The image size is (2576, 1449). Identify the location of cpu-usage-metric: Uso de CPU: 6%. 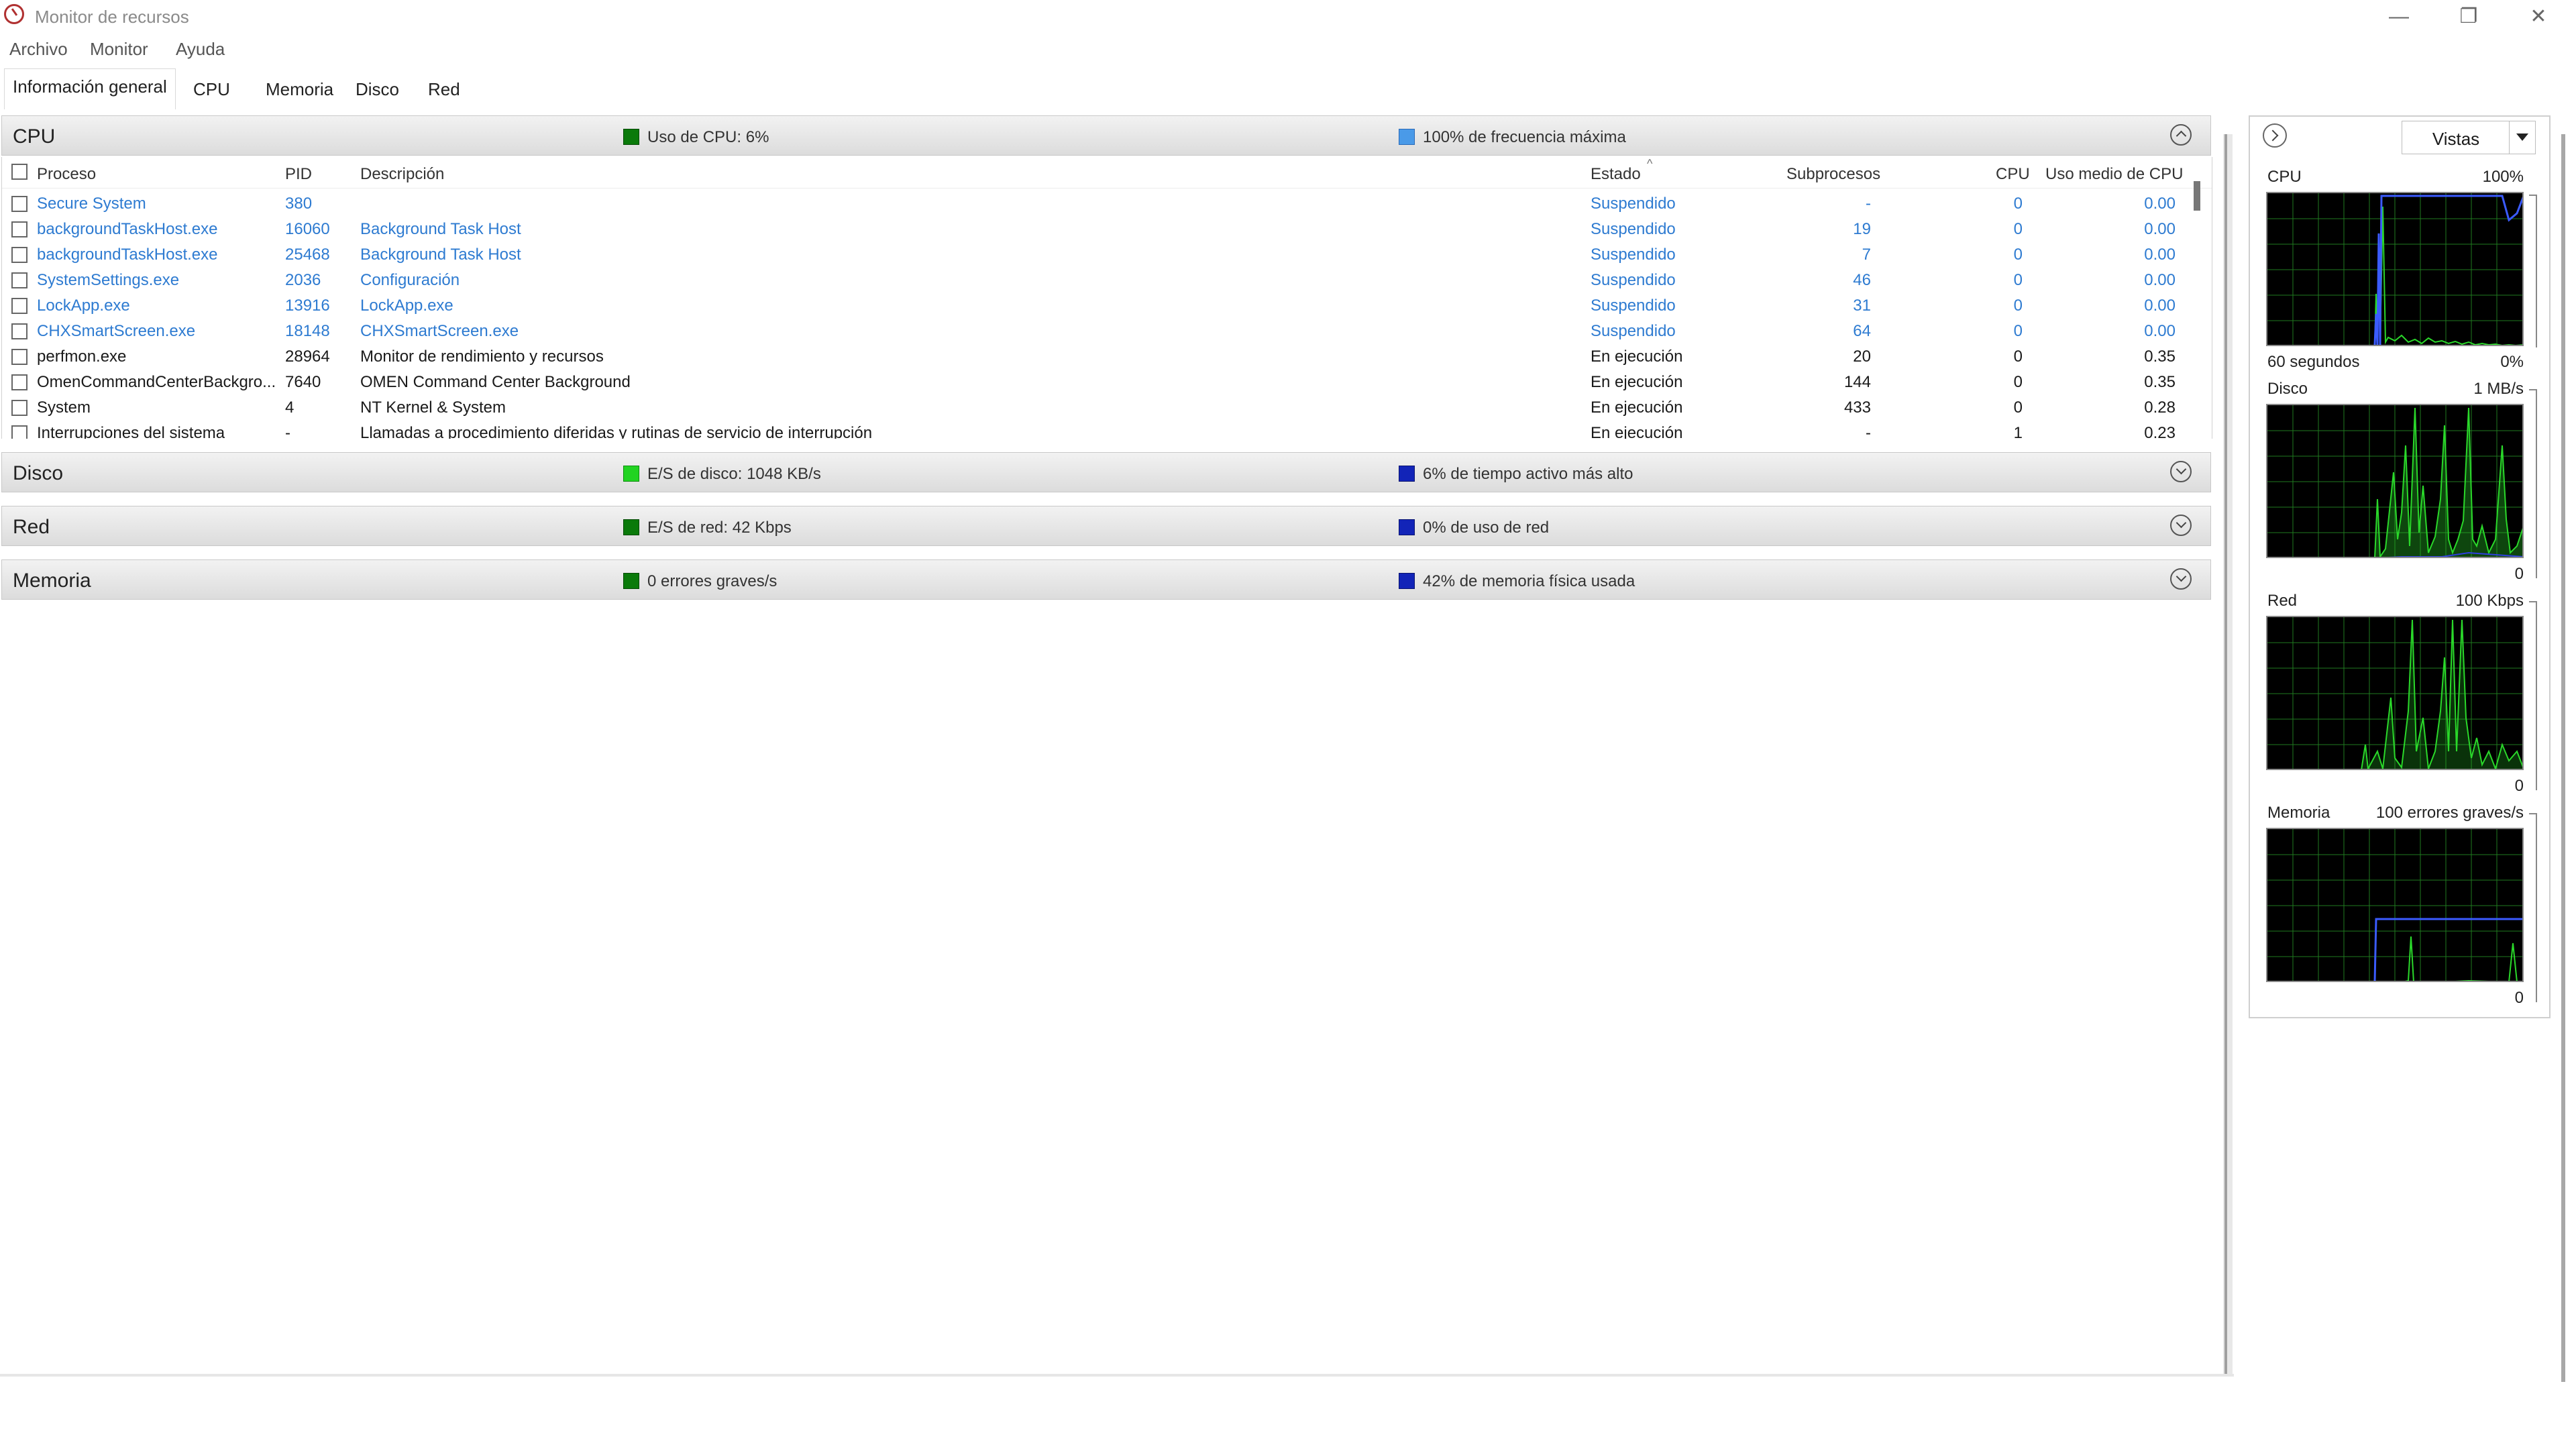
(696, 137).